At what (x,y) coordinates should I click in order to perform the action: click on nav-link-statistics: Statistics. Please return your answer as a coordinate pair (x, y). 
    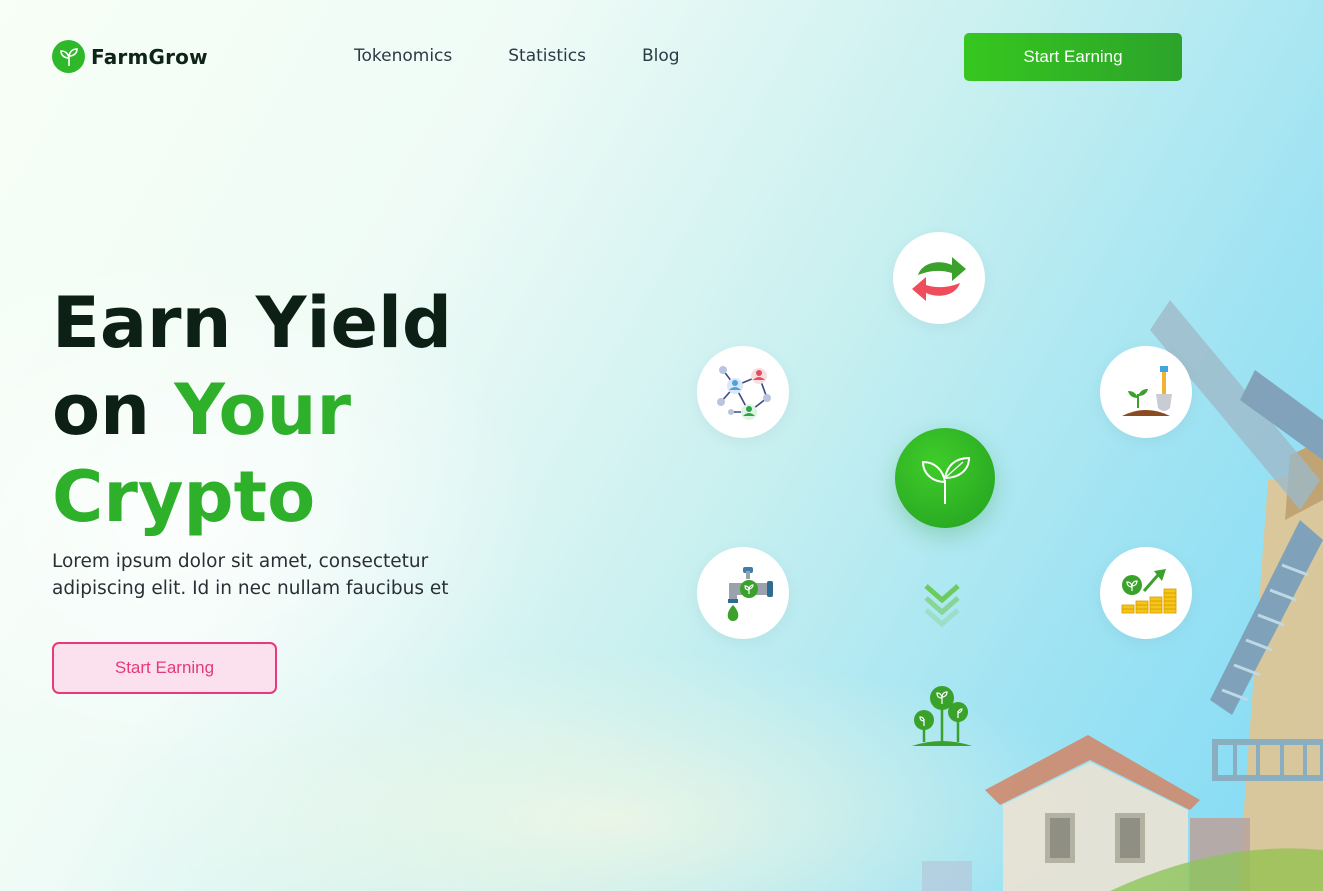
    Looking at the image, I should click on (547, 56).